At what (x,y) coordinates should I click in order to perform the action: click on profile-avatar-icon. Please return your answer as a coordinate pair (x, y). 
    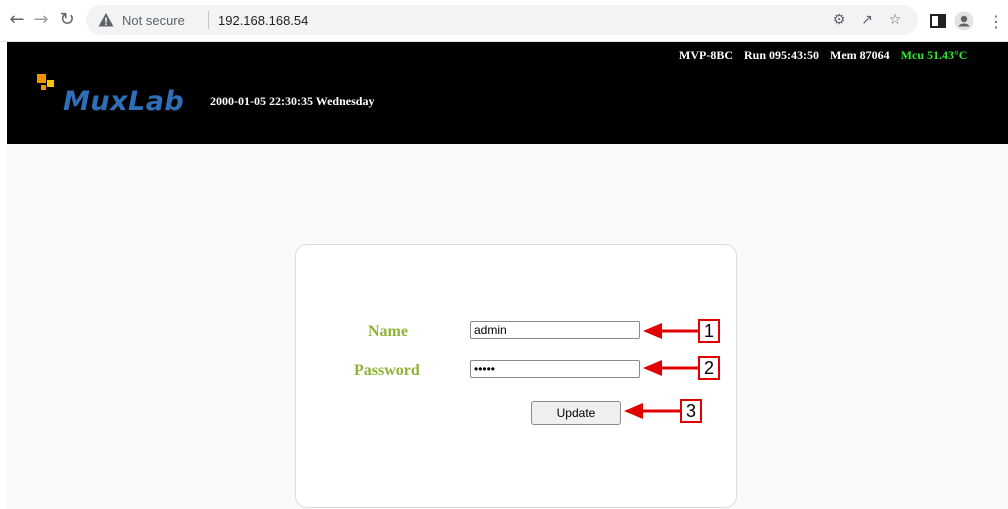
    Looking at the image, I should click on (964, 21).